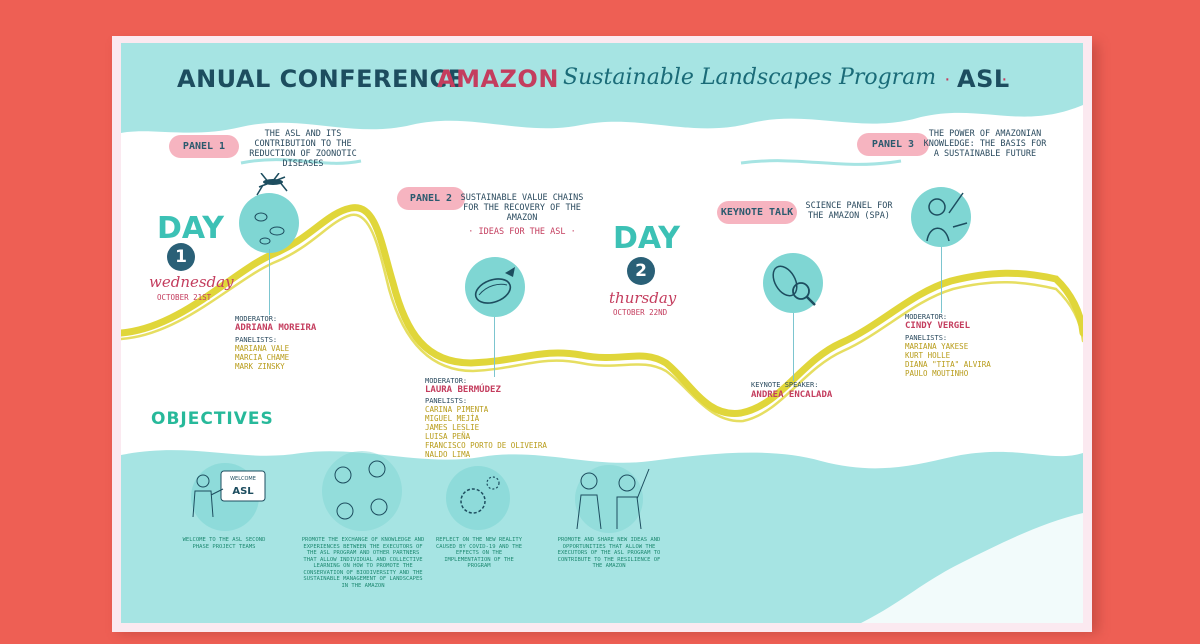  What do you see at coordinates (321, 79) in the screenshot?
I see `title-part-1: ANUAL CONFERENCE` at bounding box center [321, 79].